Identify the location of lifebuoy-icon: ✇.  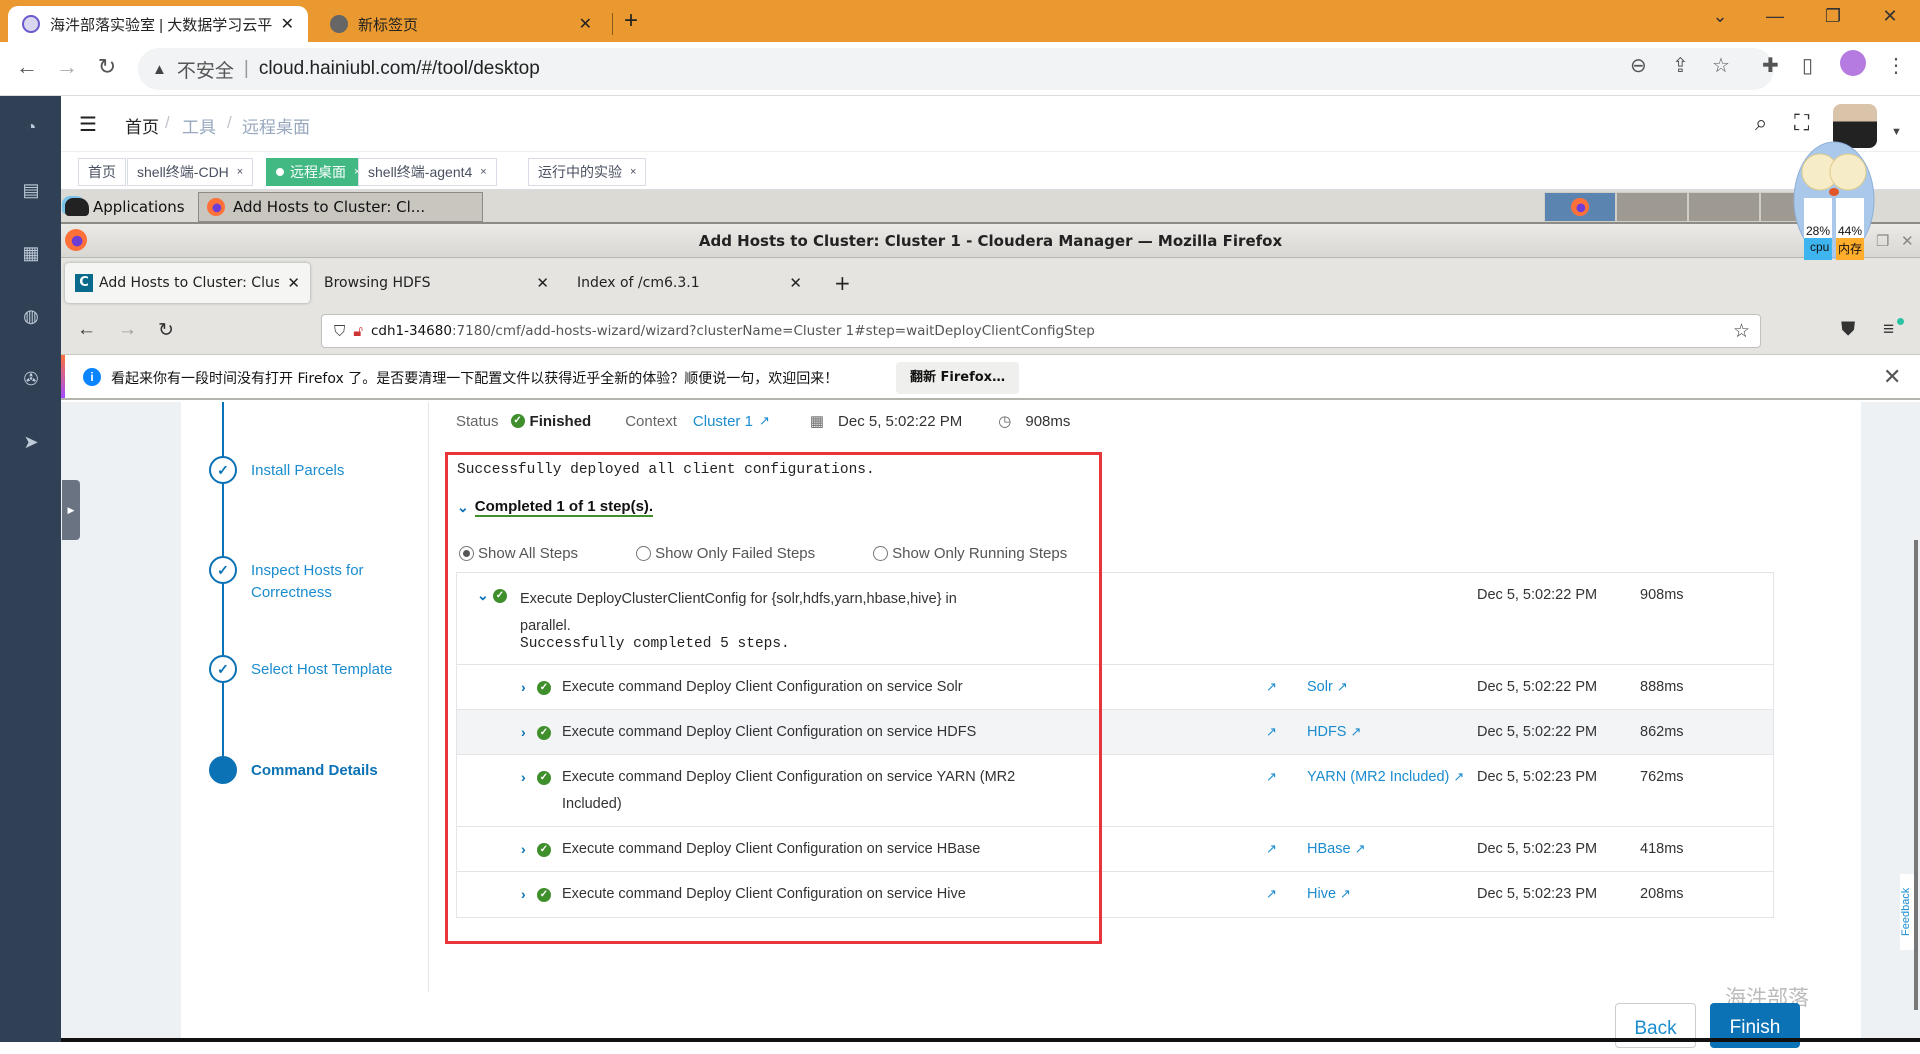
(31, 379).